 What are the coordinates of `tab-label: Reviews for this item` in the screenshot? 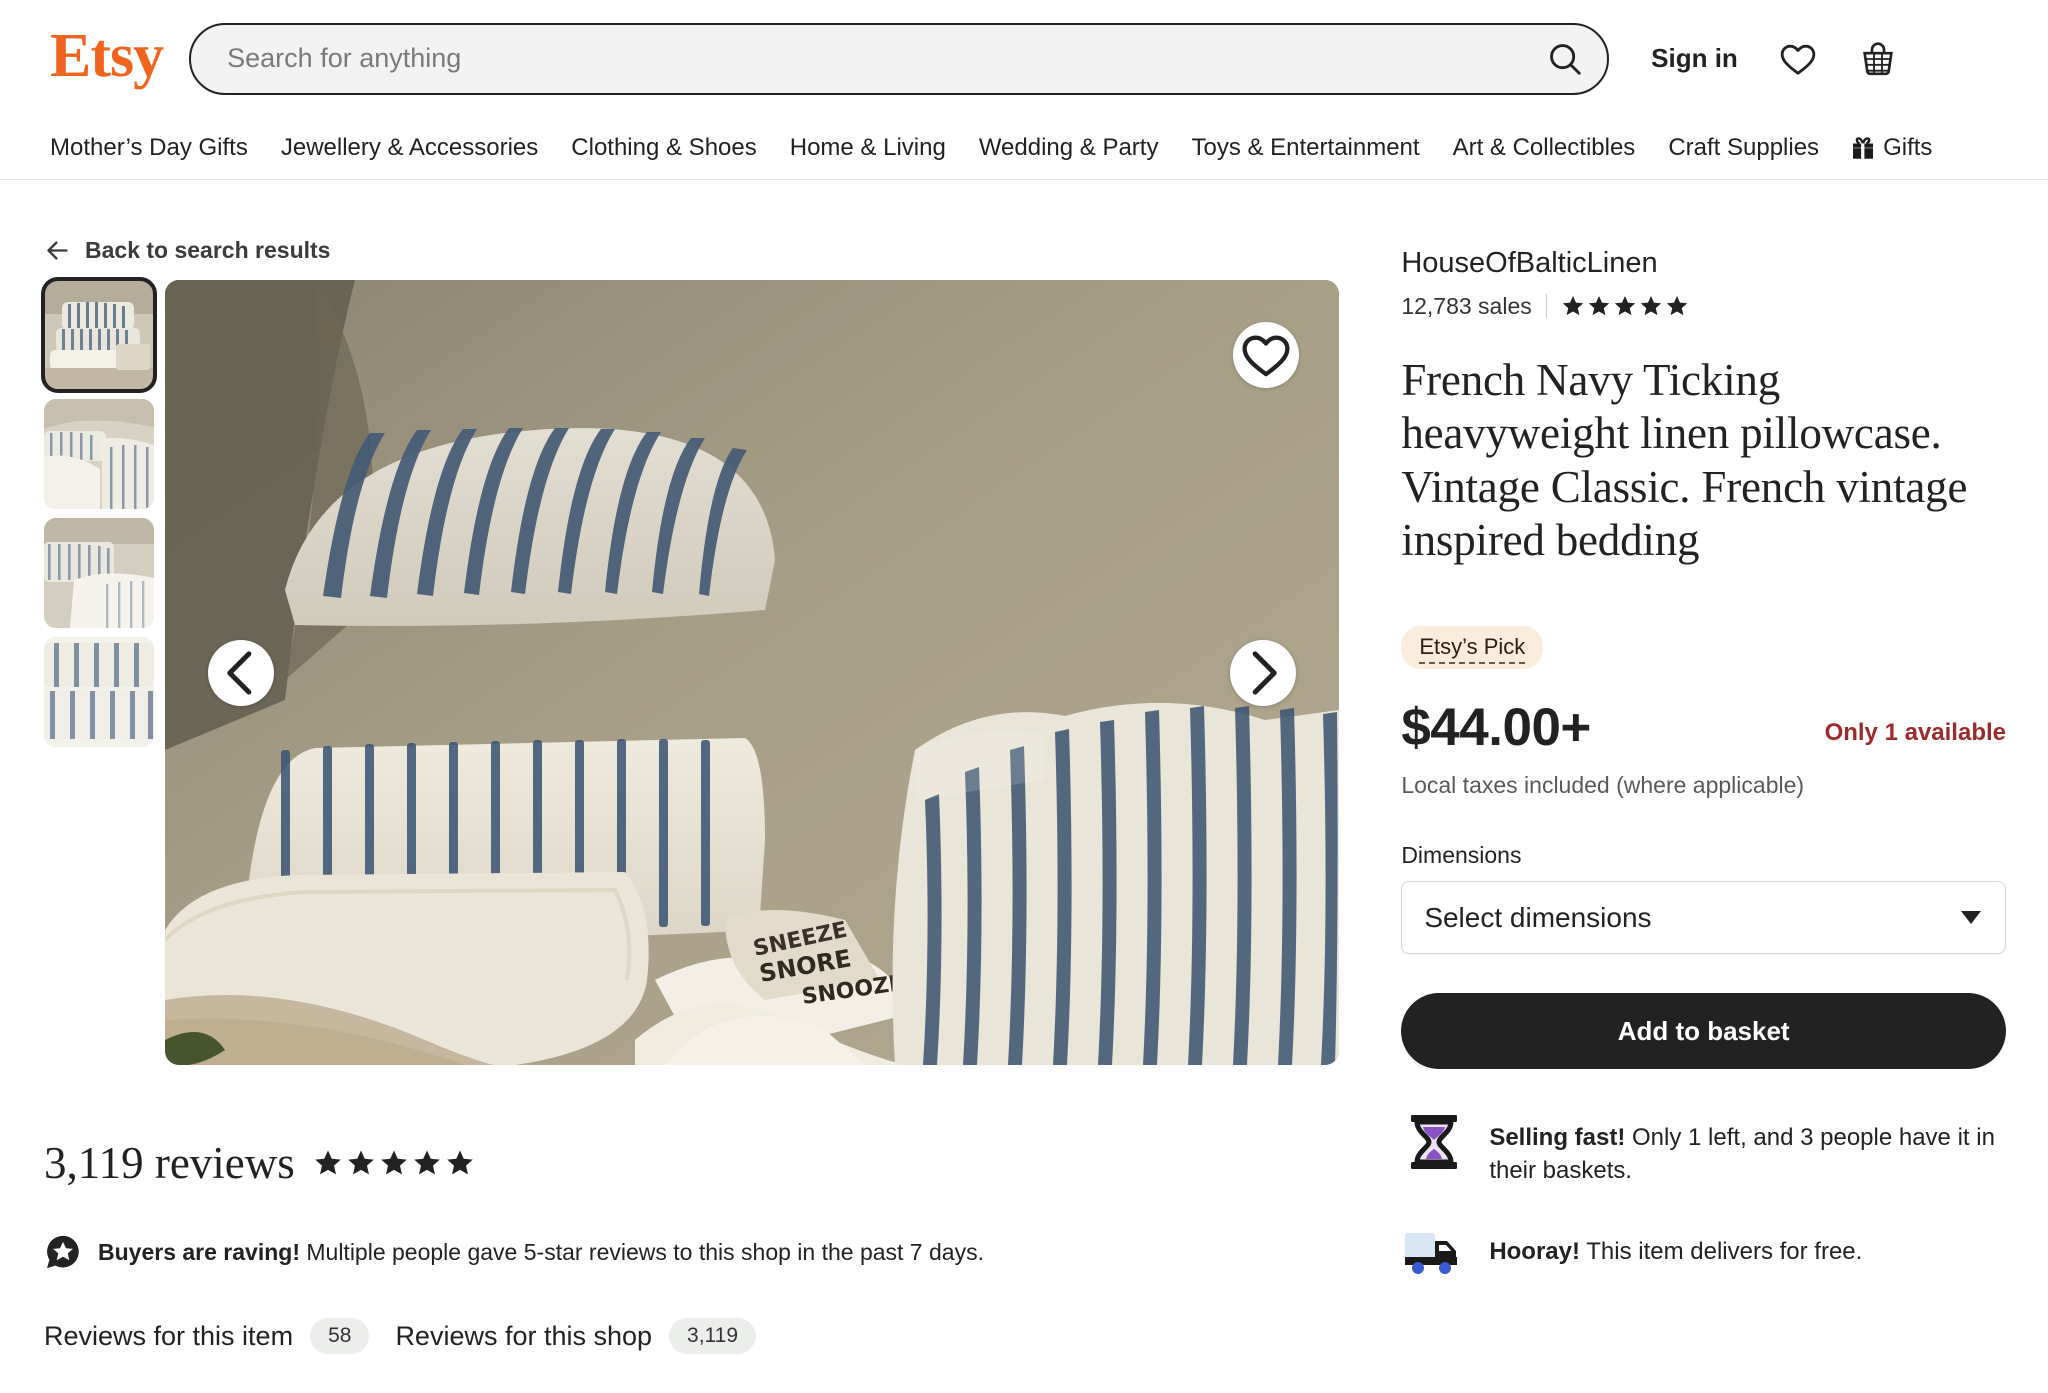 It's located at (169, 1335).